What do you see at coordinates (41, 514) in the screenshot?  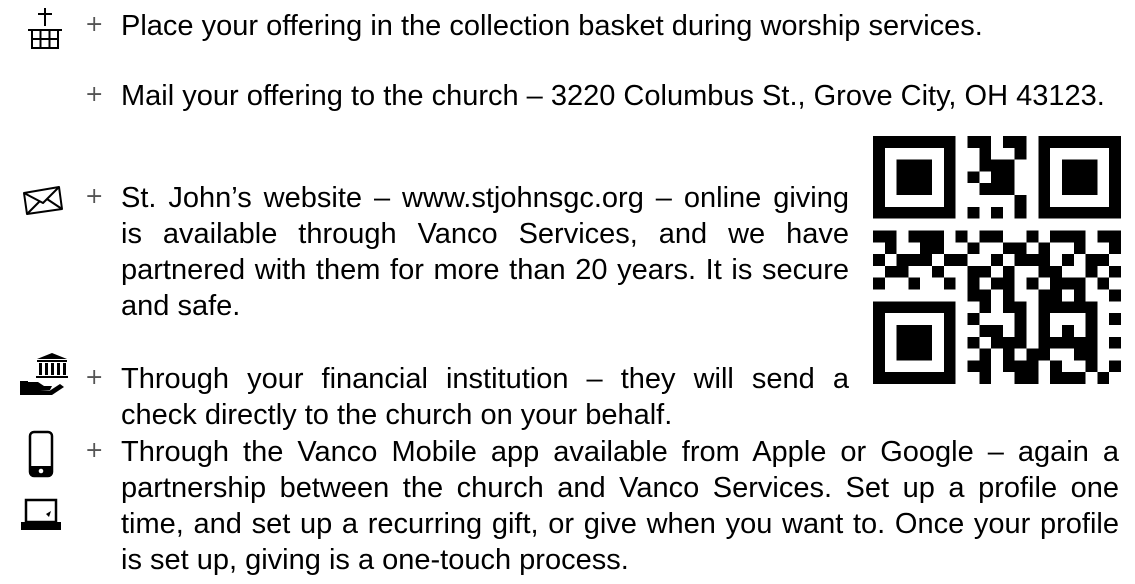 I see `laptop-icon` at bounding box center [41, 514].